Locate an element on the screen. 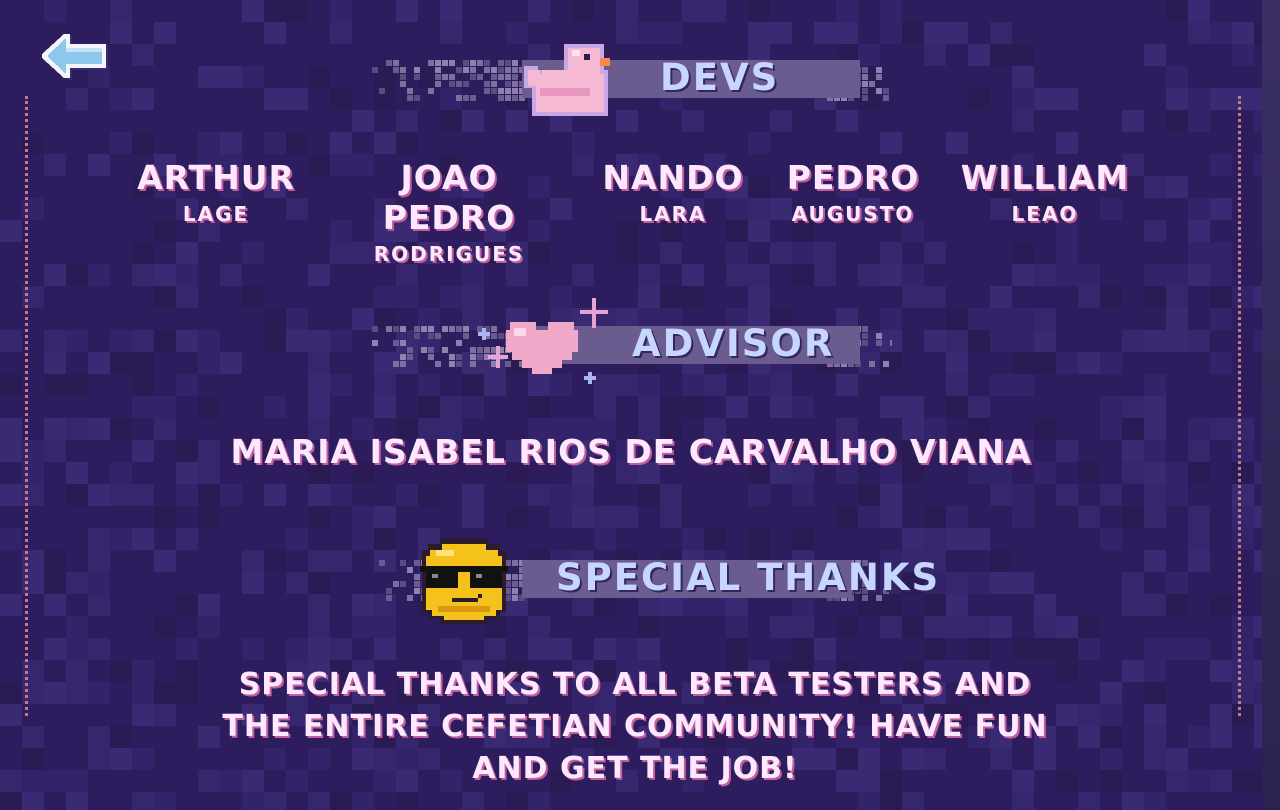 This screenshot has height=810, width=1280. devs-banner: DEVS is located at coordinates (632, 80).